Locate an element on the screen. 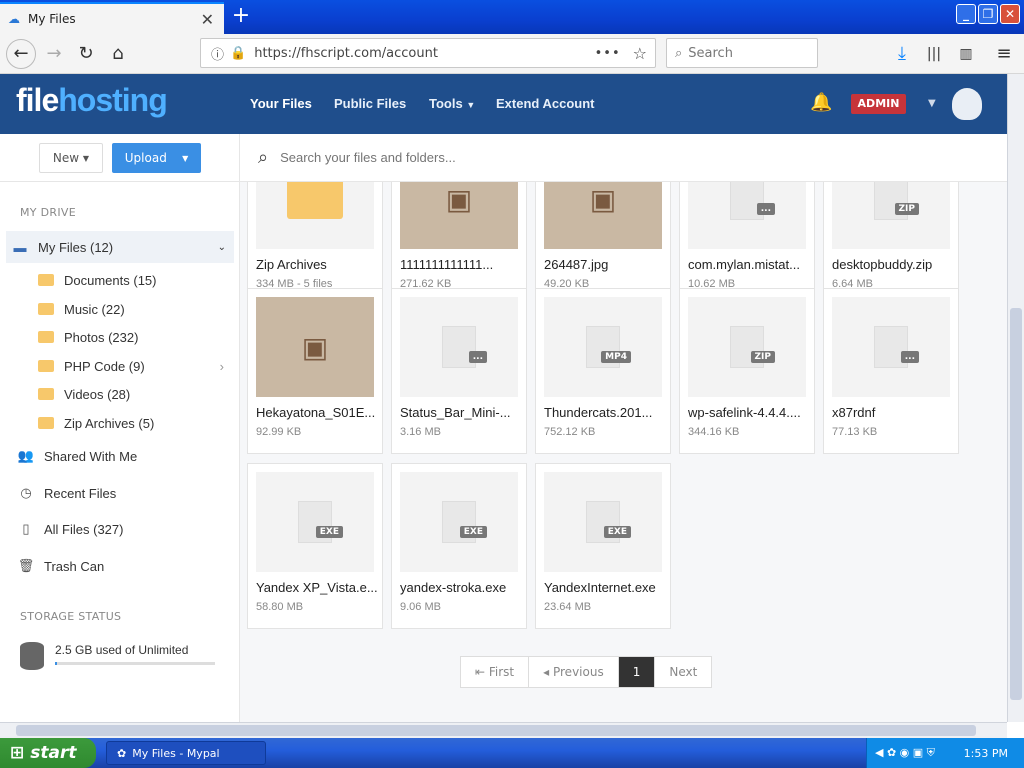 Image resolution: width=1024 pixels, height=768 pixels. file-icon: ▯ is located at coordinates (26, 528).